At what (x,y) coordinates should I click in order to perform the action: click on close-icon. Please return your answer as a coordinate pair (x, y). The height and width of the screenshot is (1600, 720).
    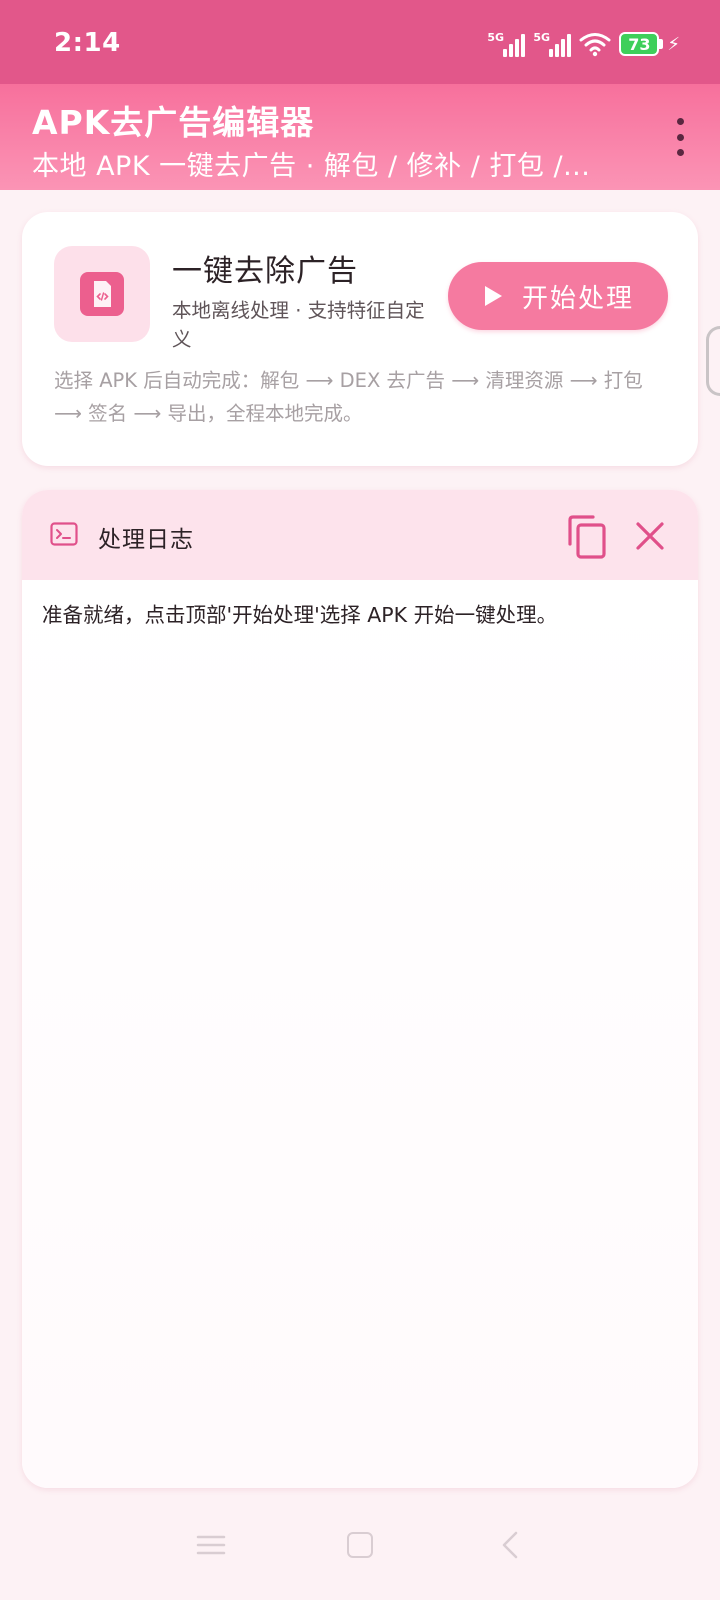
    Looking at the image, I should click on (650, 536).